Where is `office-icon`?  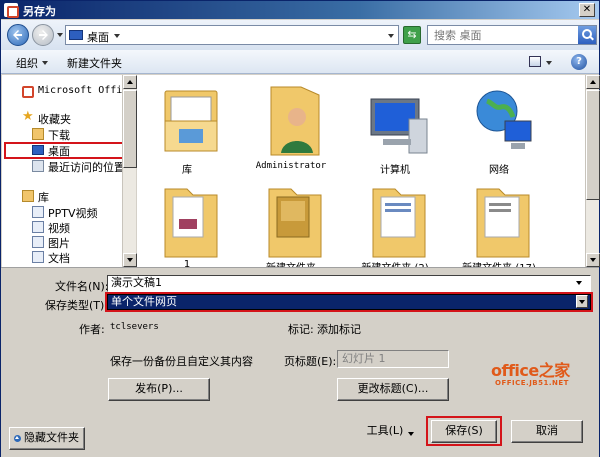 office-icon is located at coordinates (28, 92).